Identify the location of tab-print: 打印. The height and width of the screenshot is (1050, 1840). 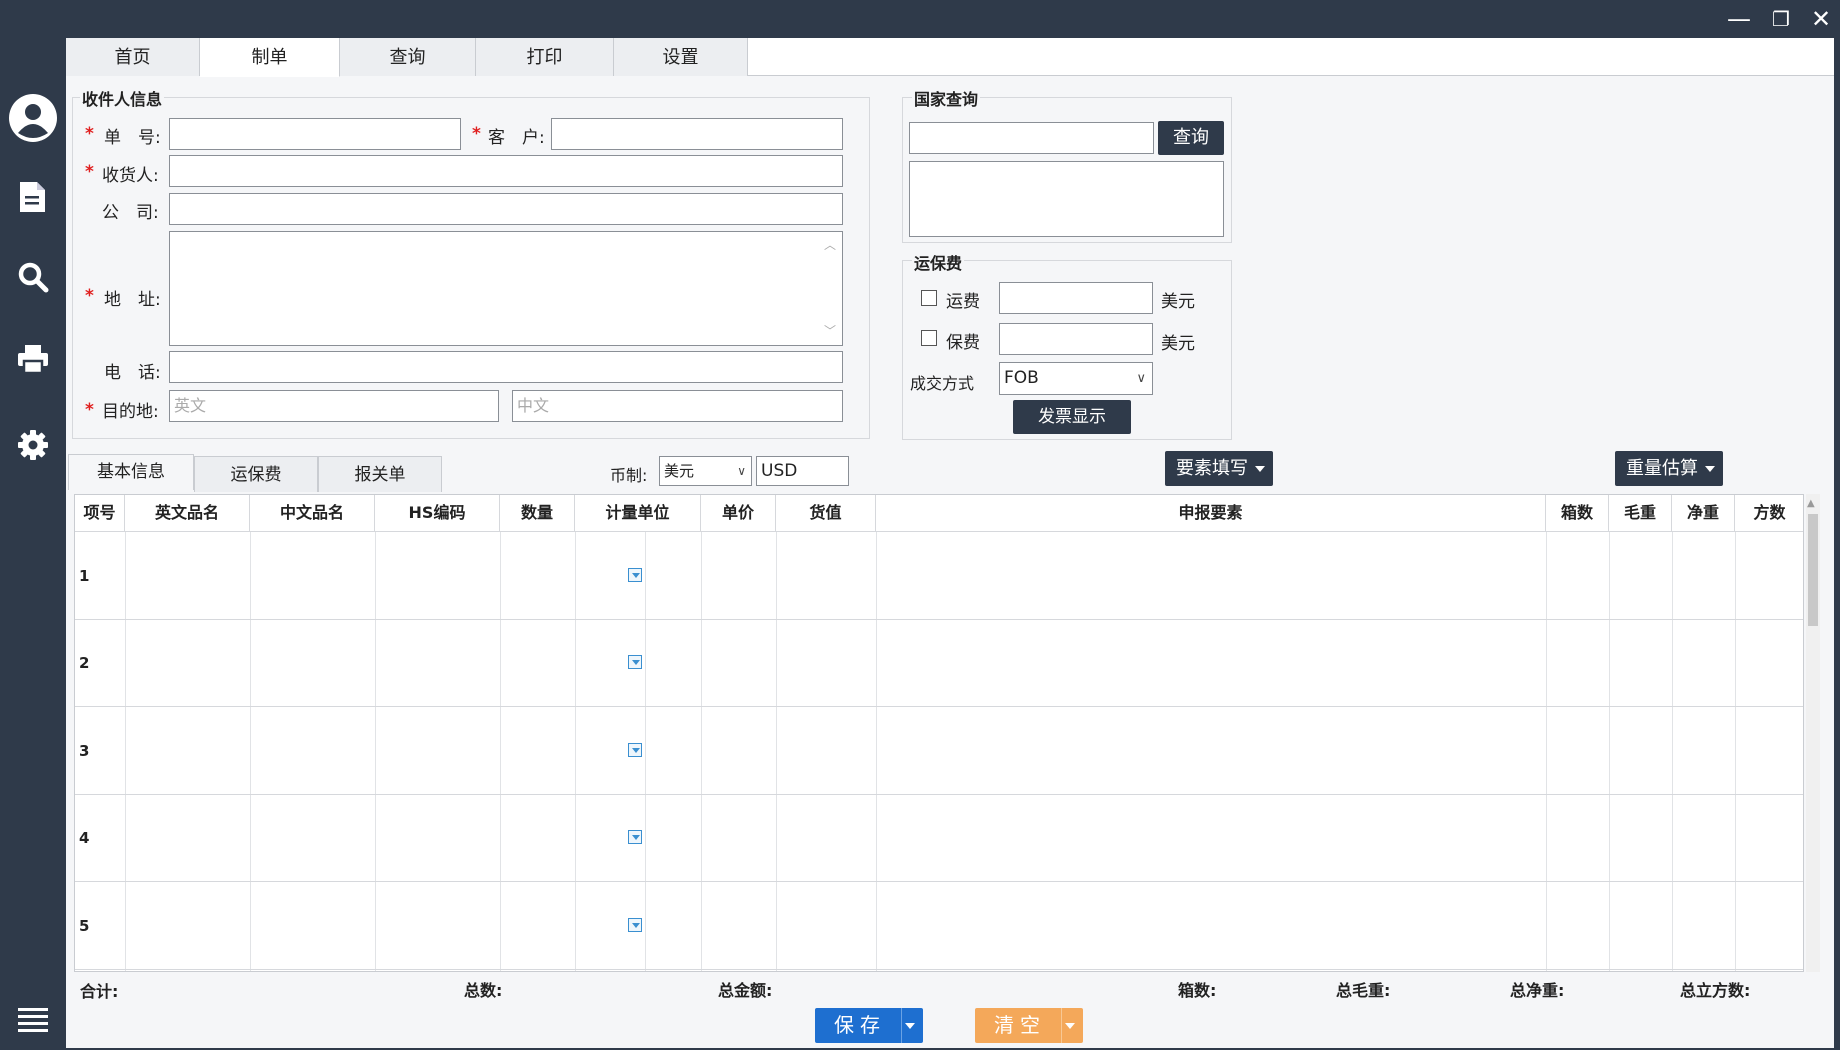
(545, 57).